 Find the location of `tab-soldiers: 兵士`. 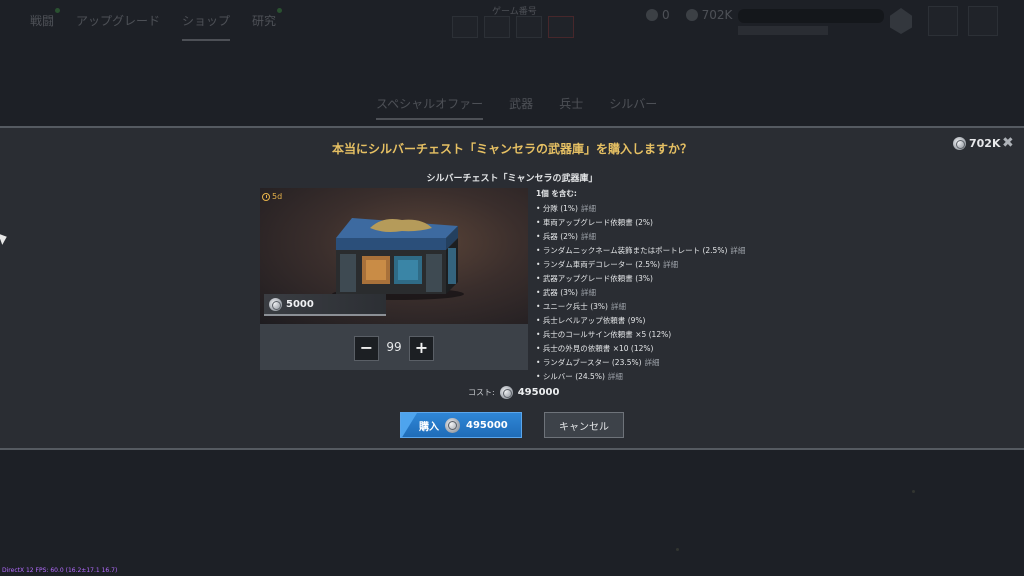

tab-soldiers: 兵士 is located at coordinates (571, 107).